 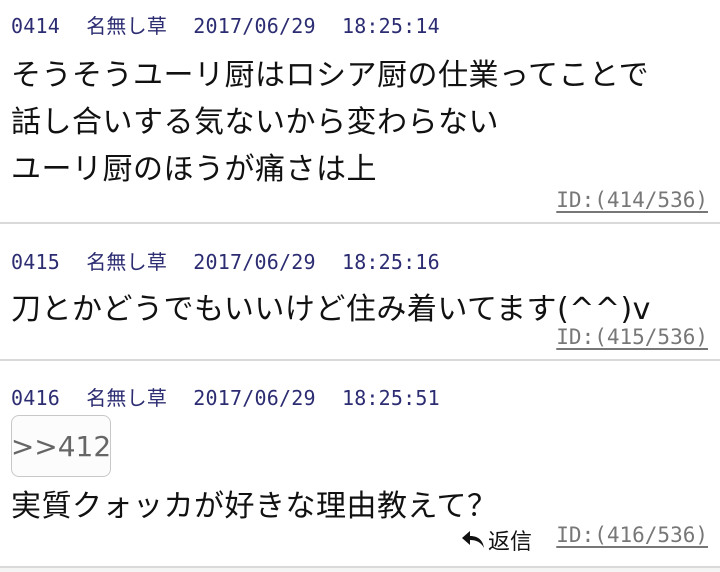 I want to click on post-id-link: ID:(415/536), so click(x=632, y=337).